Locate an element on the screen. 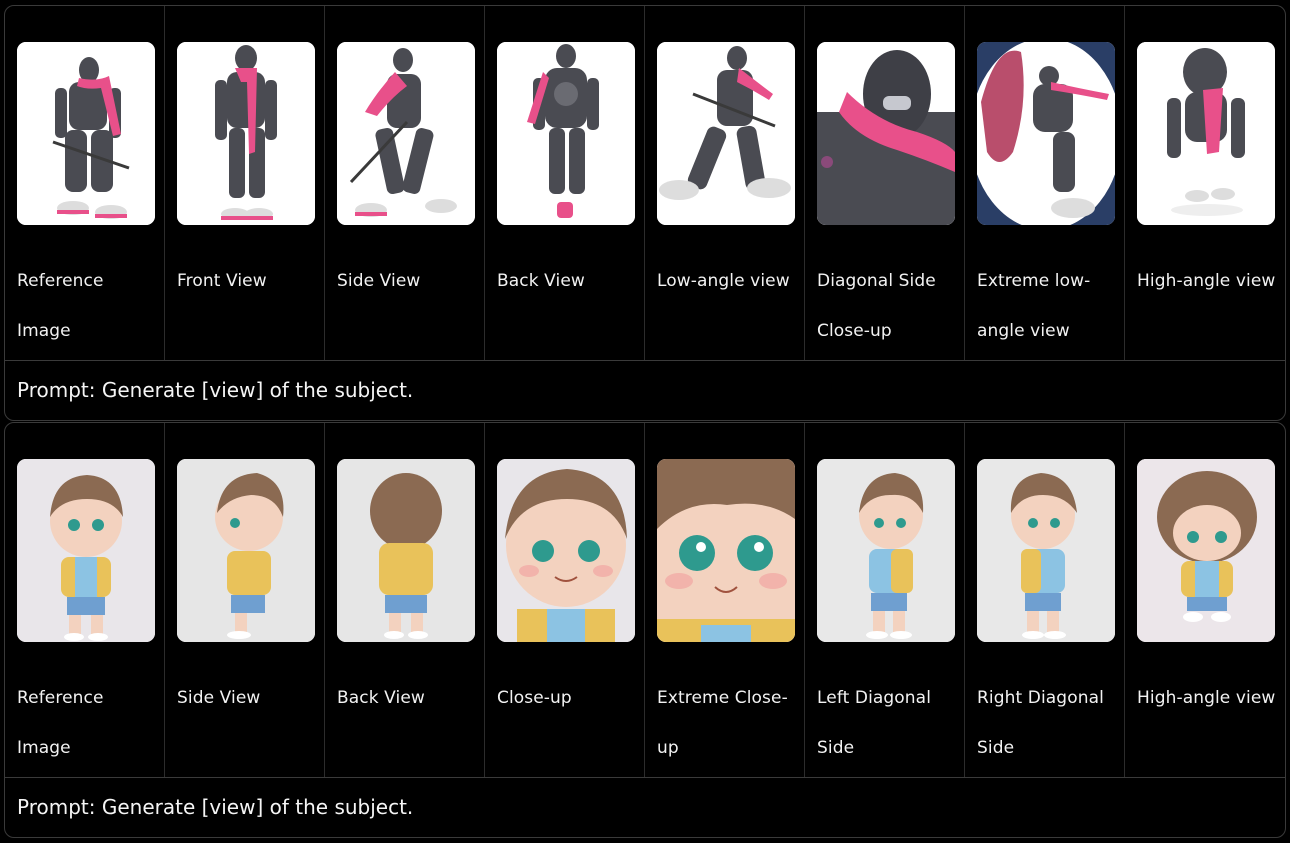 Image resolution: width=1290 pixels, height=843 pixels. view-cell: Right Diagonal Side is located at coordinates (1045, 600).